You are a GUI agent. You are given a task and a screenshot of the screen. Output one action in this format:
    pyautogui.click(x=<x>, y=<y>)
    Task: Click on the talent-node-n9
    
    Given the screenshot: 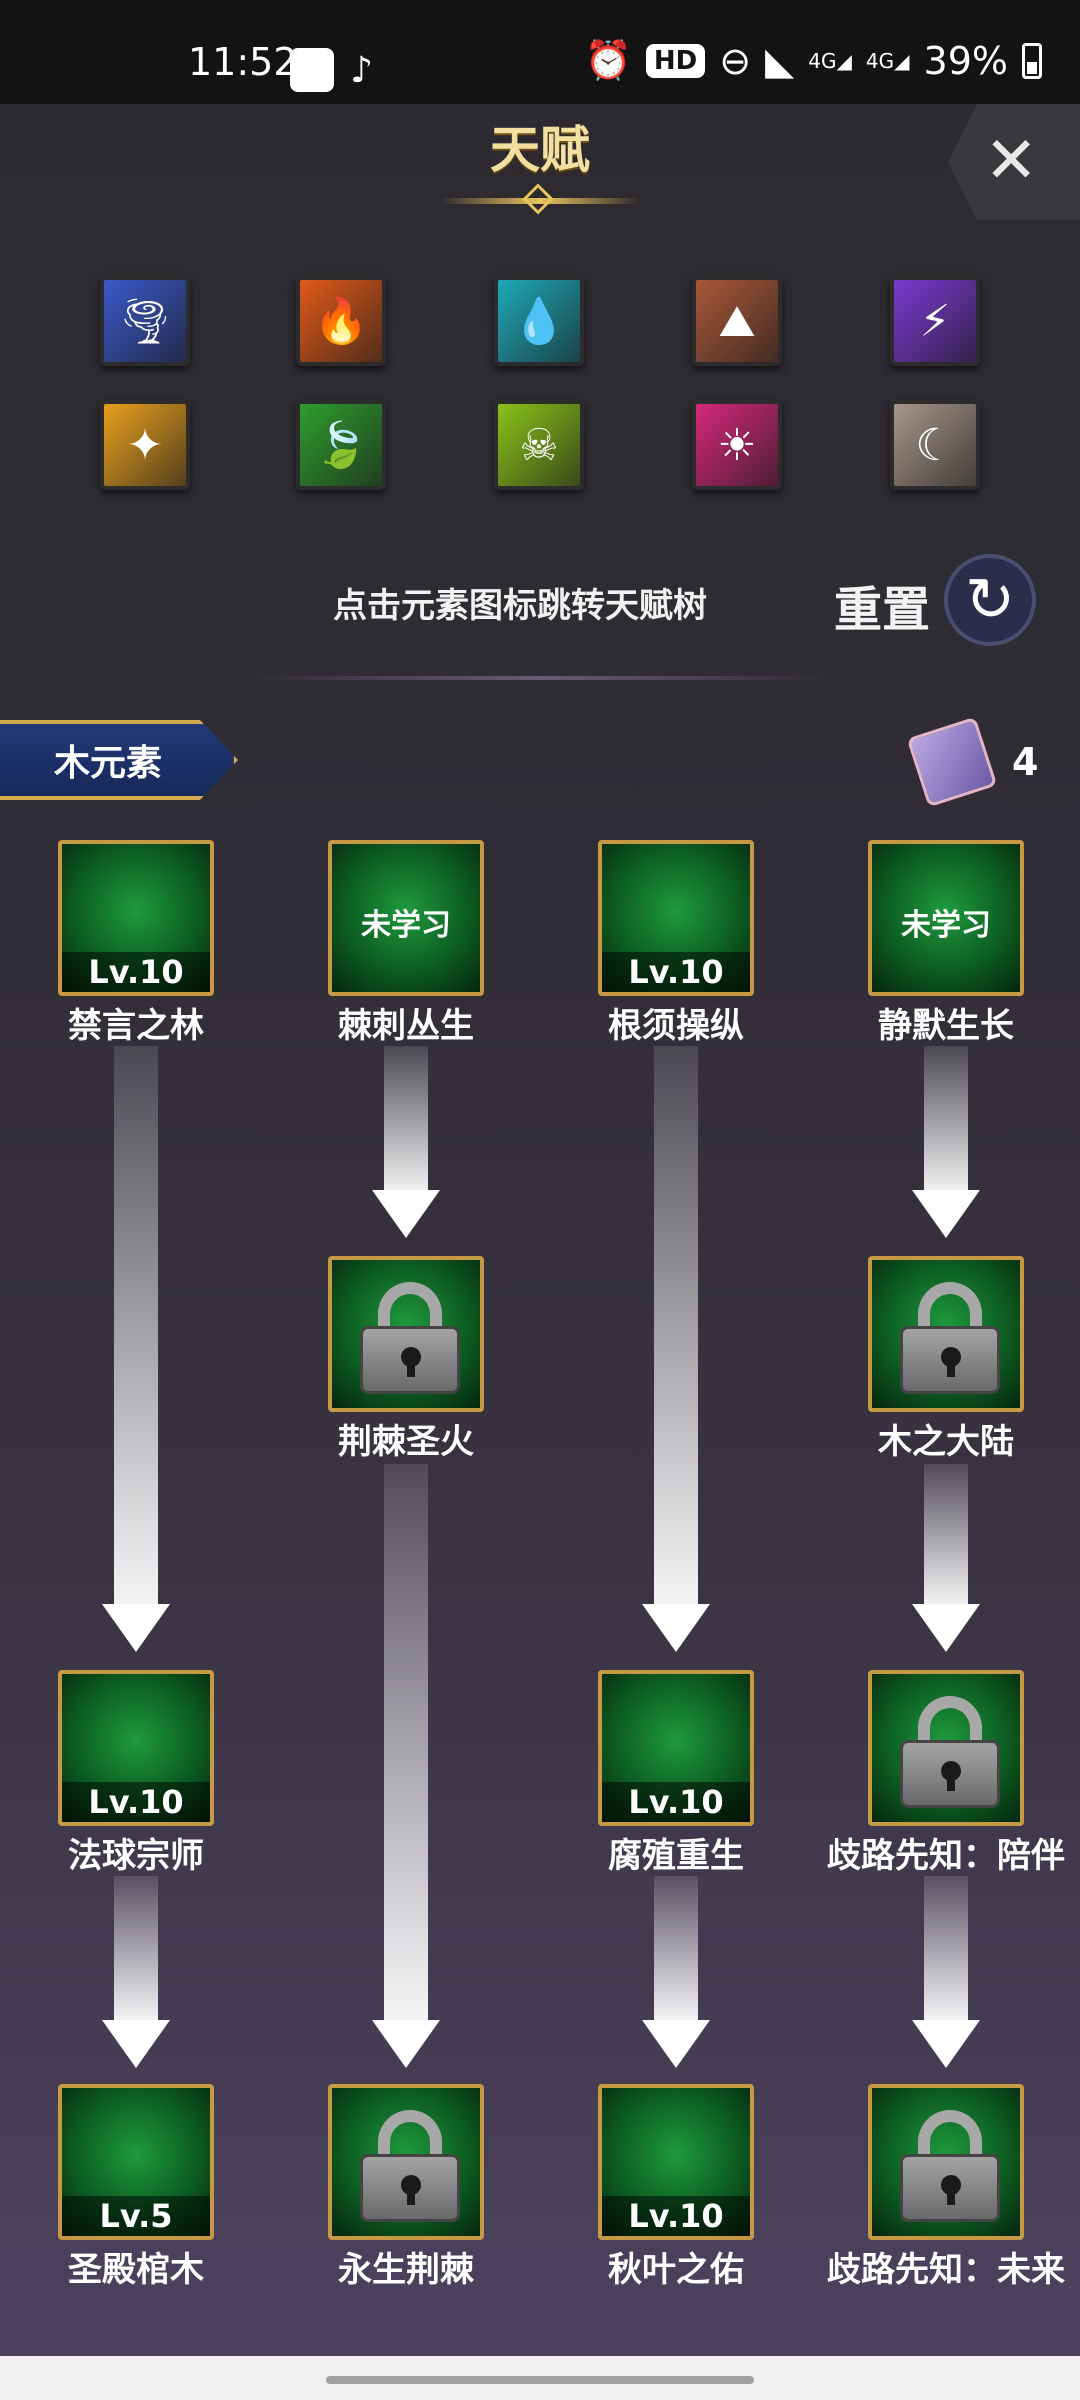 What is the action you would take?
    pyautogui.click(x=946, y=1748)
    